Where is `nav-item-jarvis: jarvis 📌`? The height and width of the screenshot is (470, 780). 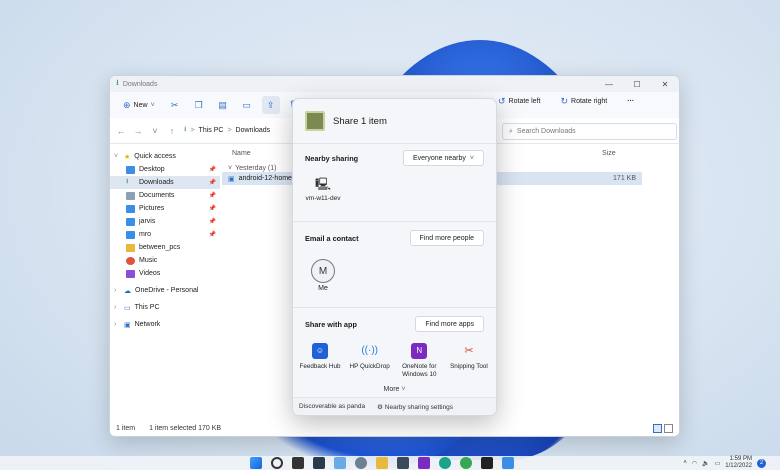
nav-item-jarvis: jarvis 📌 is located at coordinates (165, 221).